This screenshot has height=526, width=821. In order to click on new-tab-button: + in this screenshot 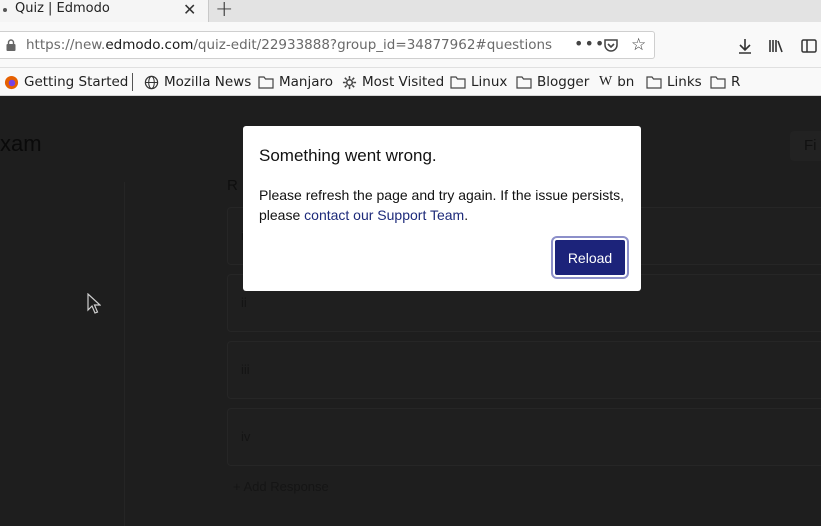, I will do `click(224, 11)`.